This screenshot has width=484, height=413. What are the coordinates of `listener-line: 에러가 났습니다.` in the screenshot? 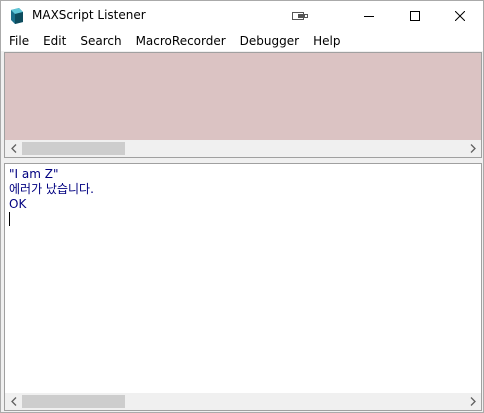 It's located at (51, 189).